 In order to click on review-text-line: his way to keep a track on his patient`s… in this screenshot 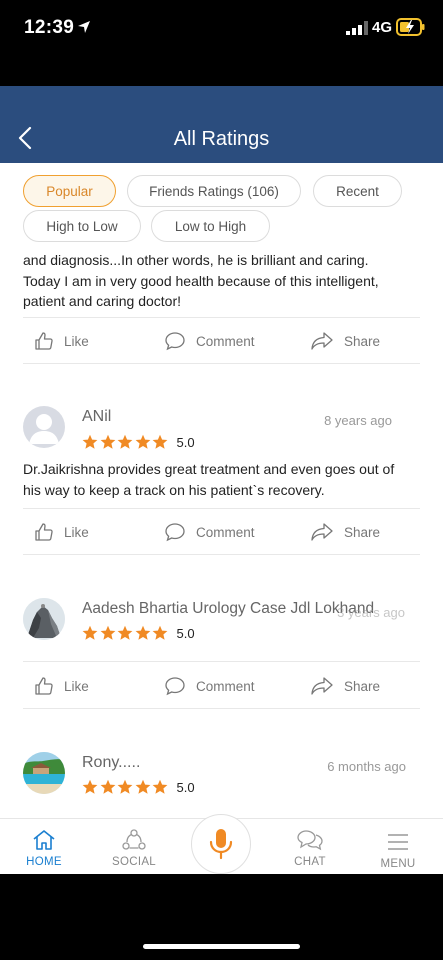, I will do `click(174, 489)`.